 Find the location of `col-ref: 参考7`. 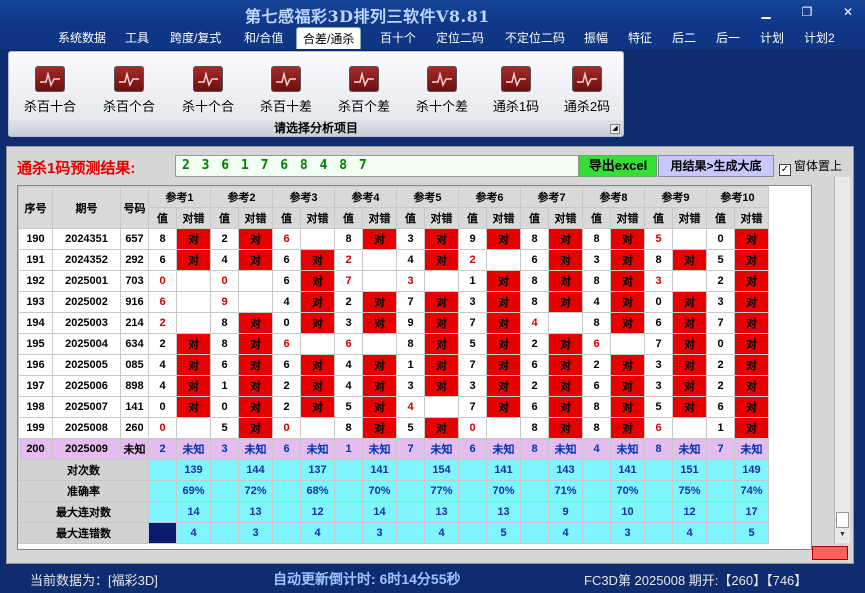

col-ref: 参考7 is located at coordinates (551, 197).